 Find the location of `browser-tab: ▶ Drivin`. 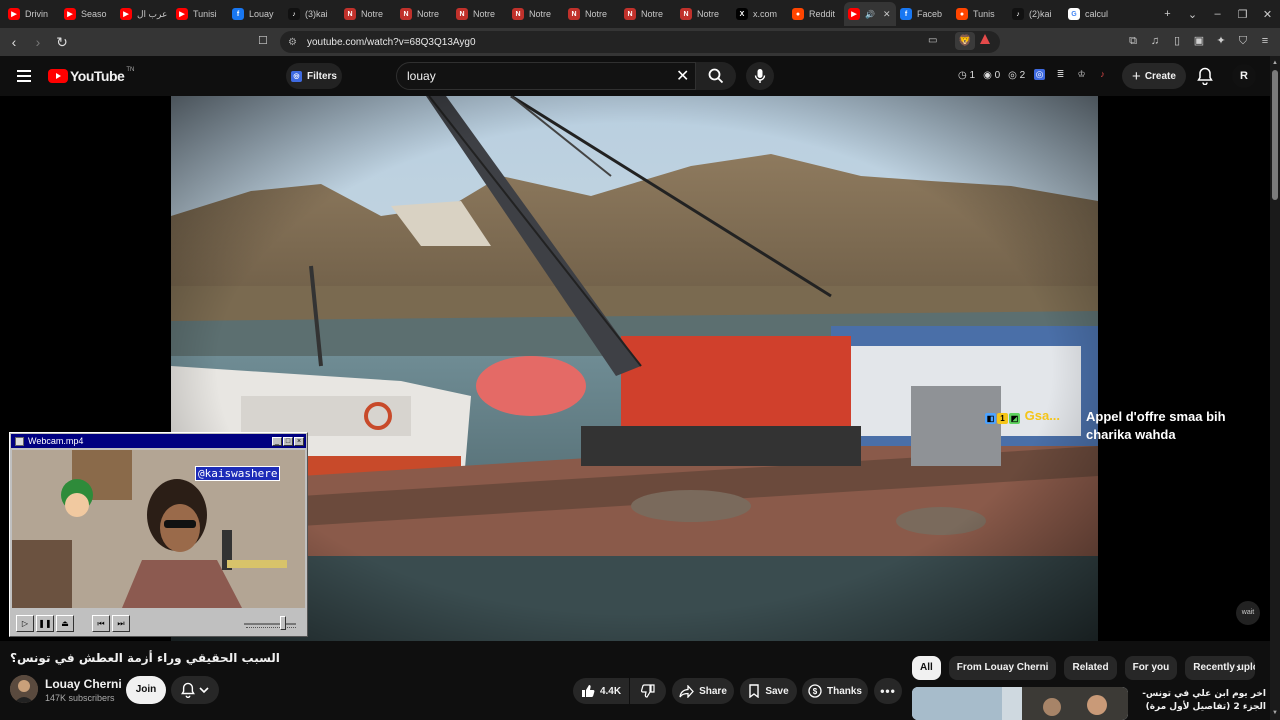

browser-tab: ▶ Drivin is located at coordinates (32, 14).